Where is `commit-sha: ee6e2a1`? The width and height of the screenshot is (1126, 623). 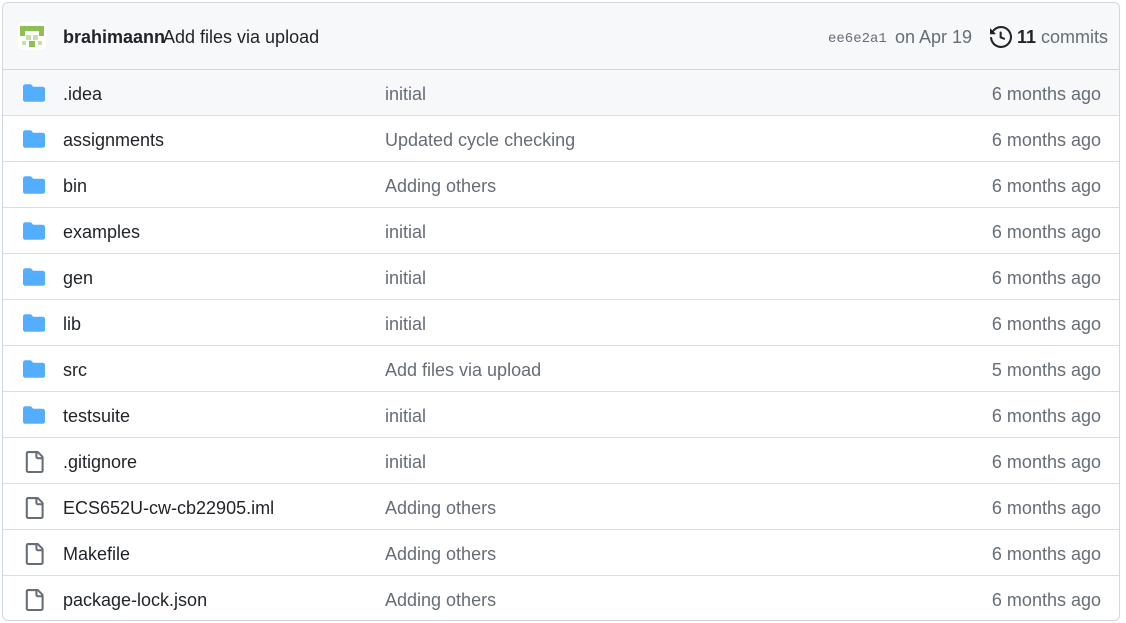 commit-sha: ee6e2a1 is located at coordinates (857, 39).